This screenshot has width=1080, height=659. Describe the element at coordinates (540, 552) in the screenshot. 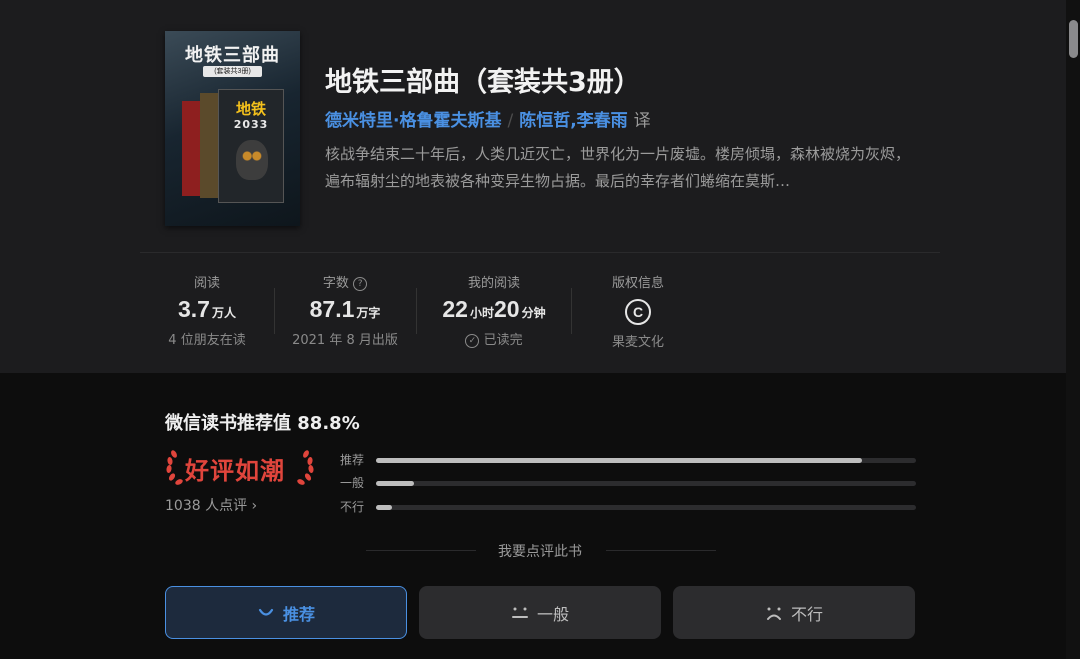

I see `comment-prompt: 我要点评此书` at that location.